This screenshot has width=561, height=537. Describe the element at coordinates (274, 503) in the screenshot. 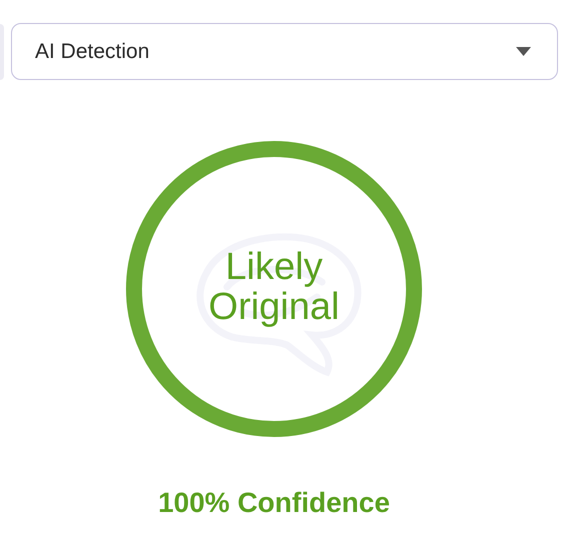

I see `confidence-label: 100% Confidence` at that location.